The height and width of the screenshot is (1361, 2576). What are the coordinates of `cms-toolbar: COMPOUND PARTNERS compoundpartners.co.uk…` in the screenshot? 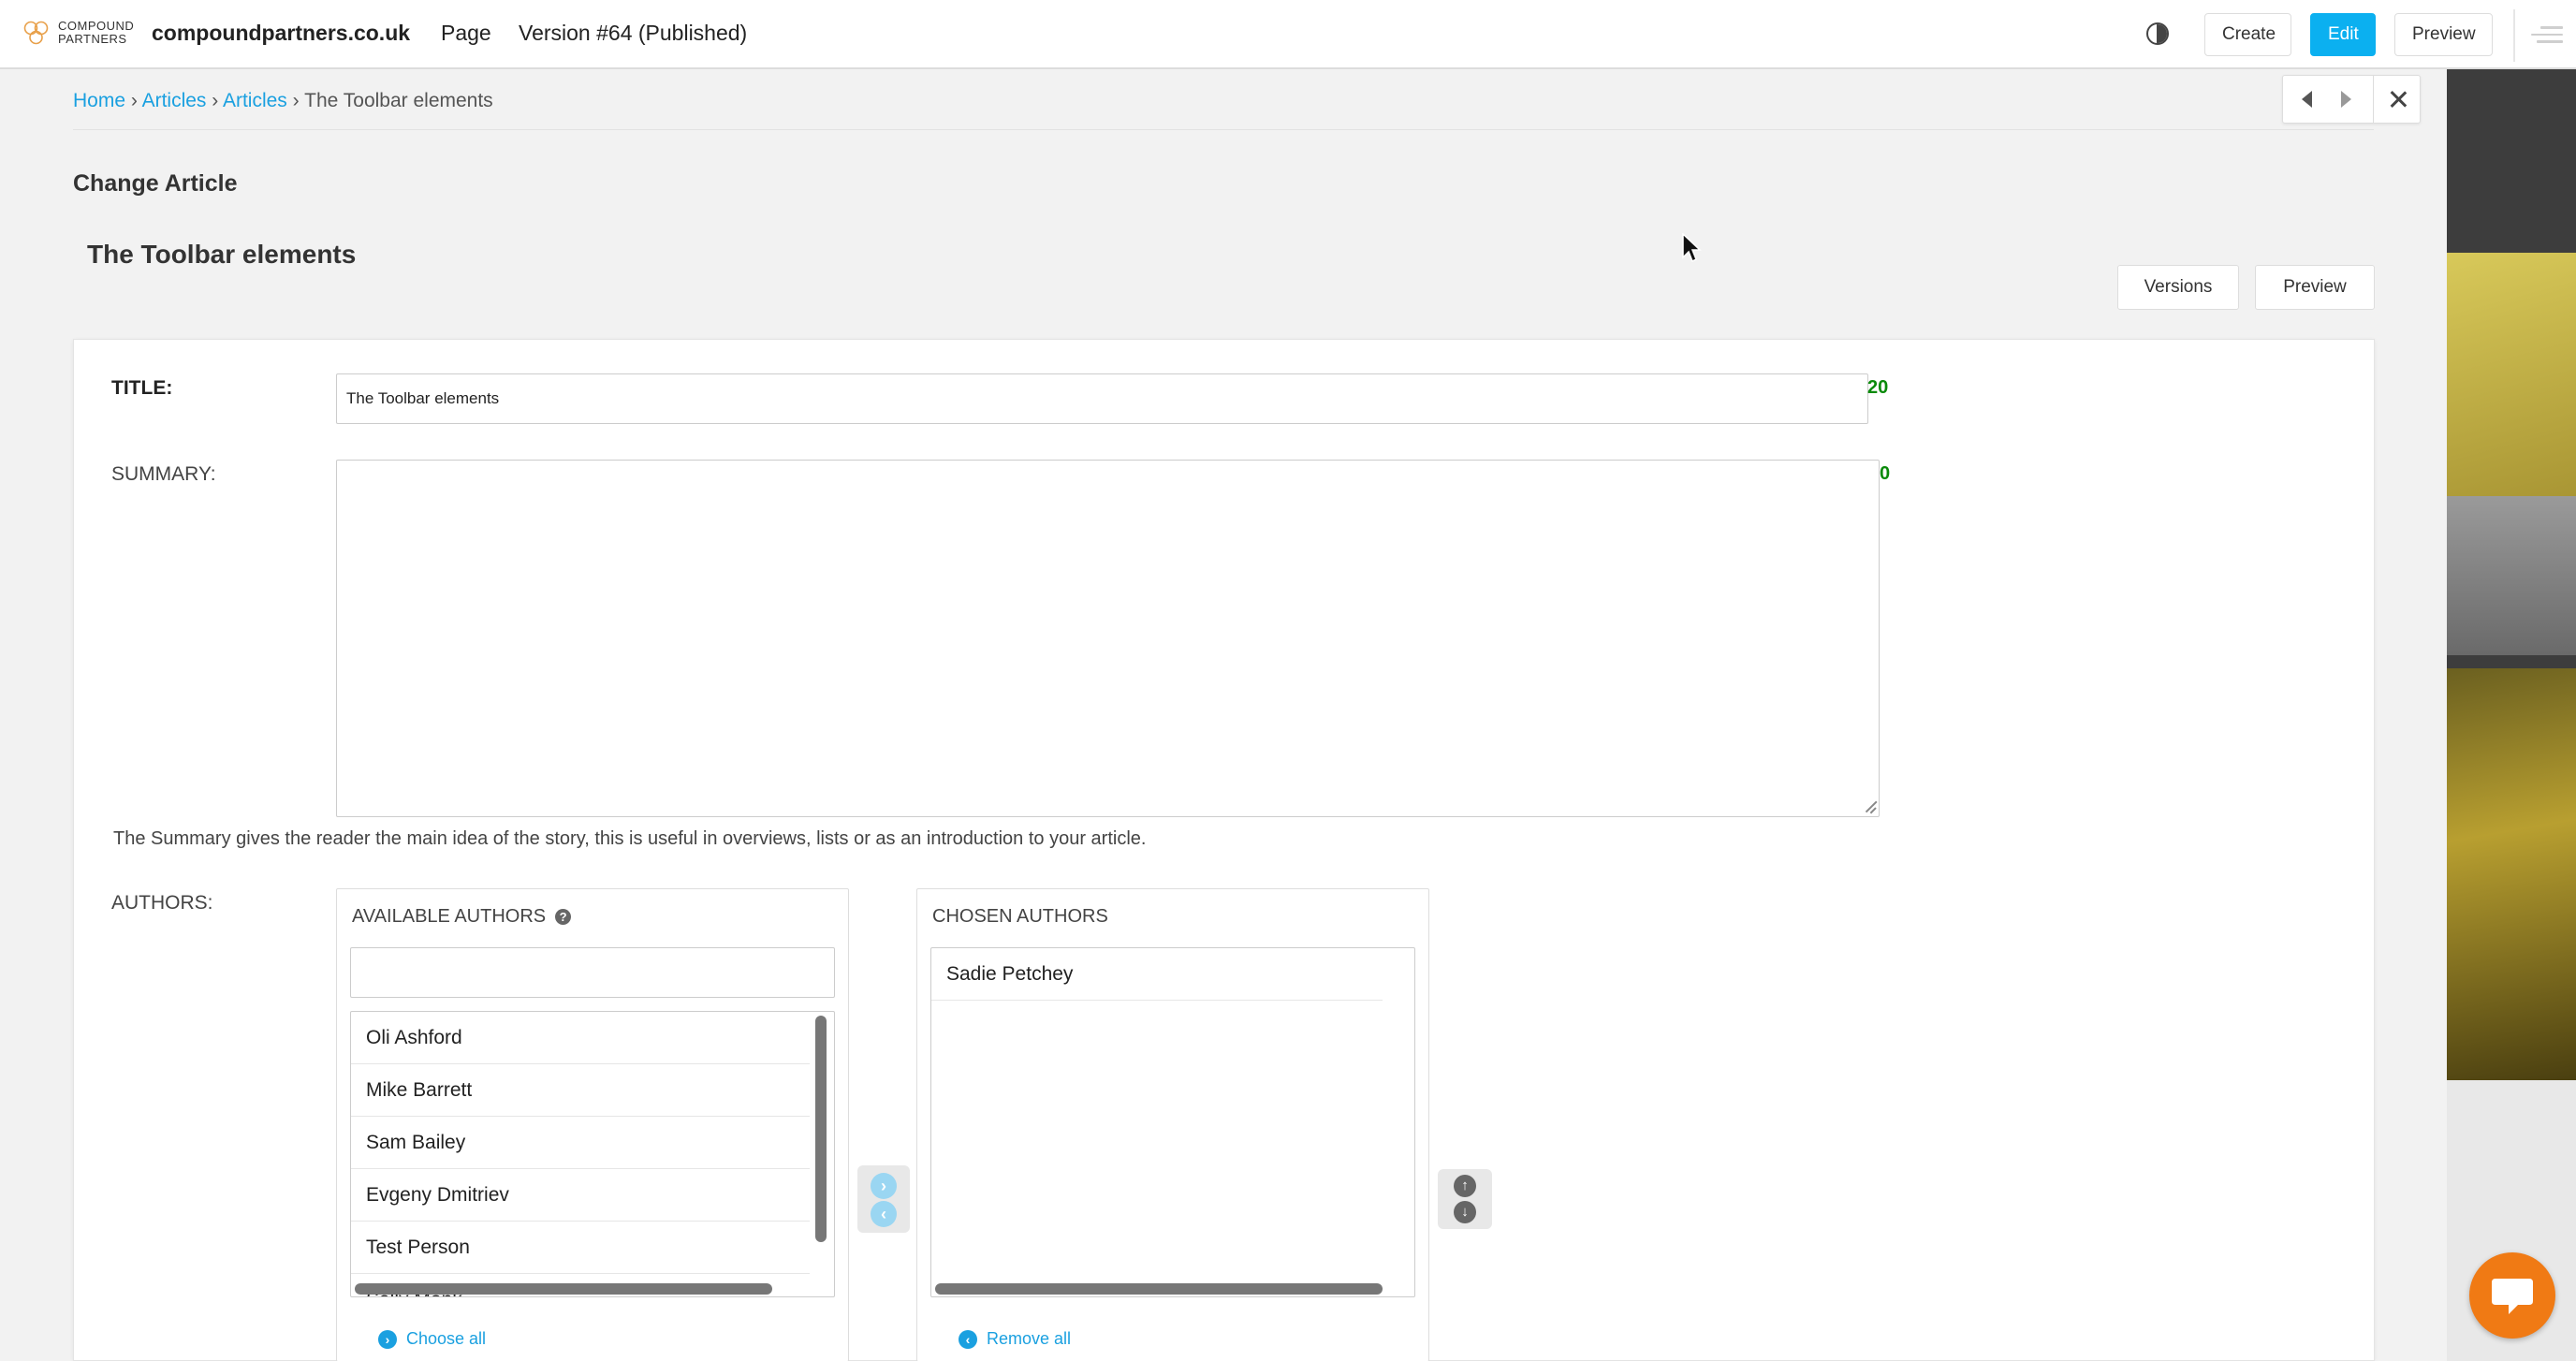 It's located at (1288, 34).